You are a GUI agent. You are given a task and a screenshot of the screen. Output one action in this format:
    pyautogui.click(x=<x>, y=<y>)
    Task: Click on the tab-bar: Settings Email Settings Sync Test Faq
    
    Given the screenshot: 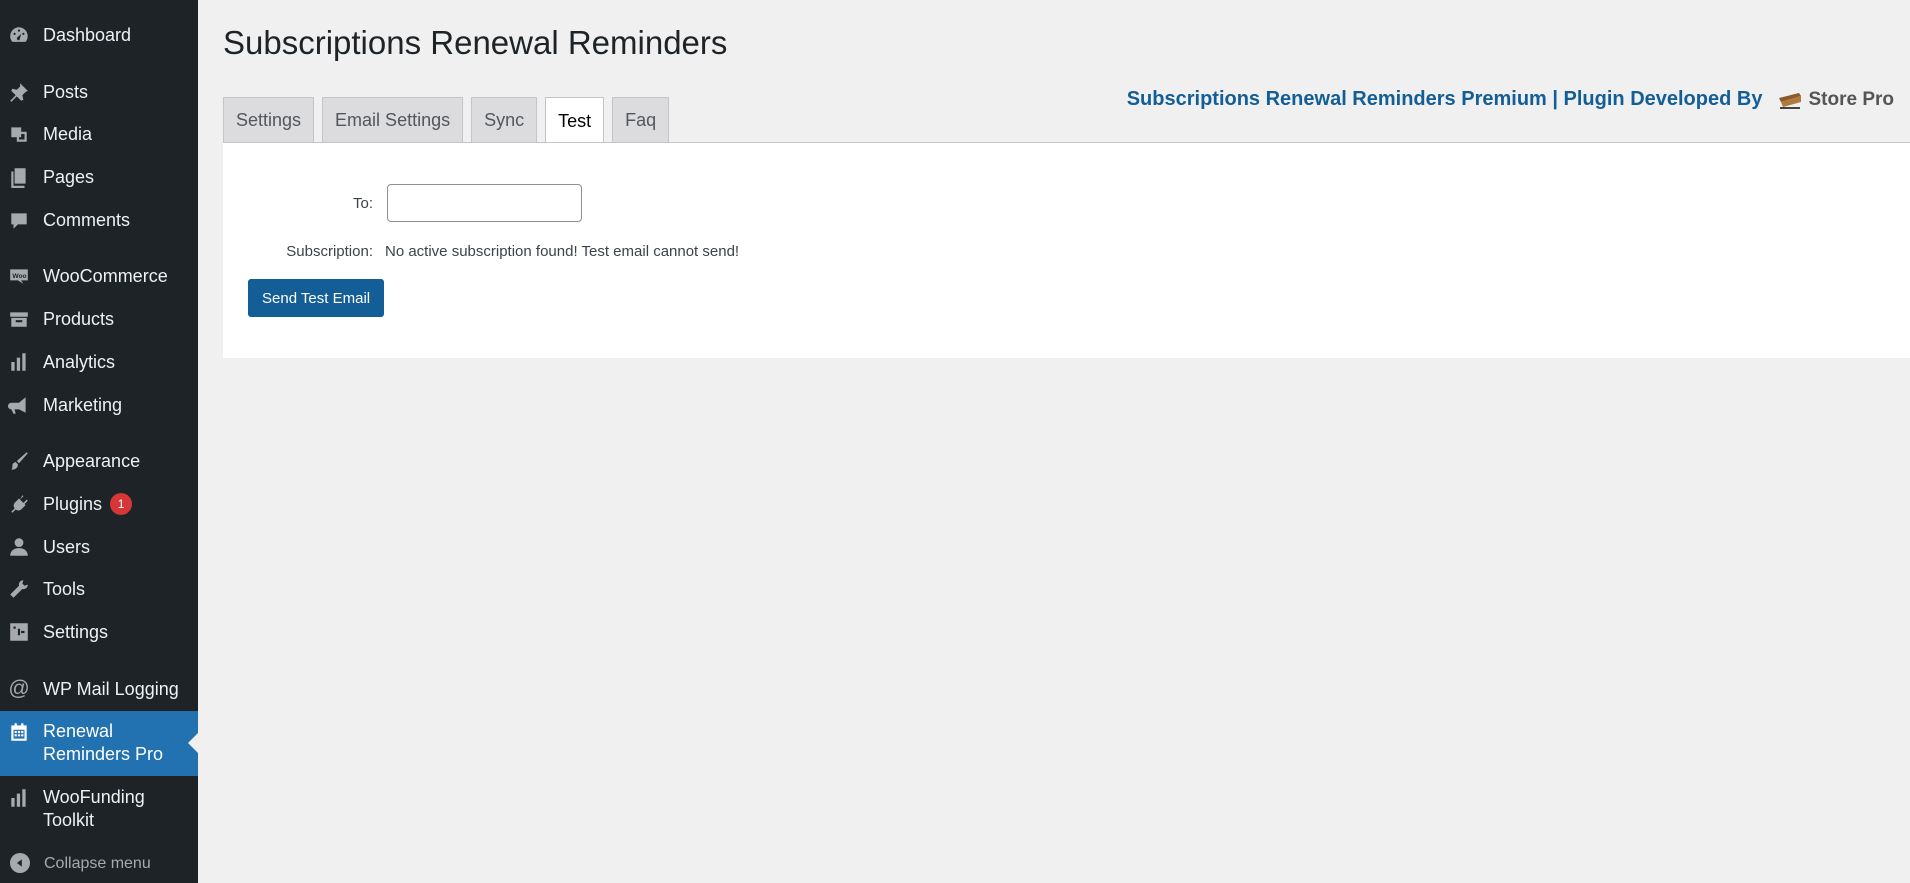 What is the action you would take?
    pyautogui.click(x=446, y=120)
    